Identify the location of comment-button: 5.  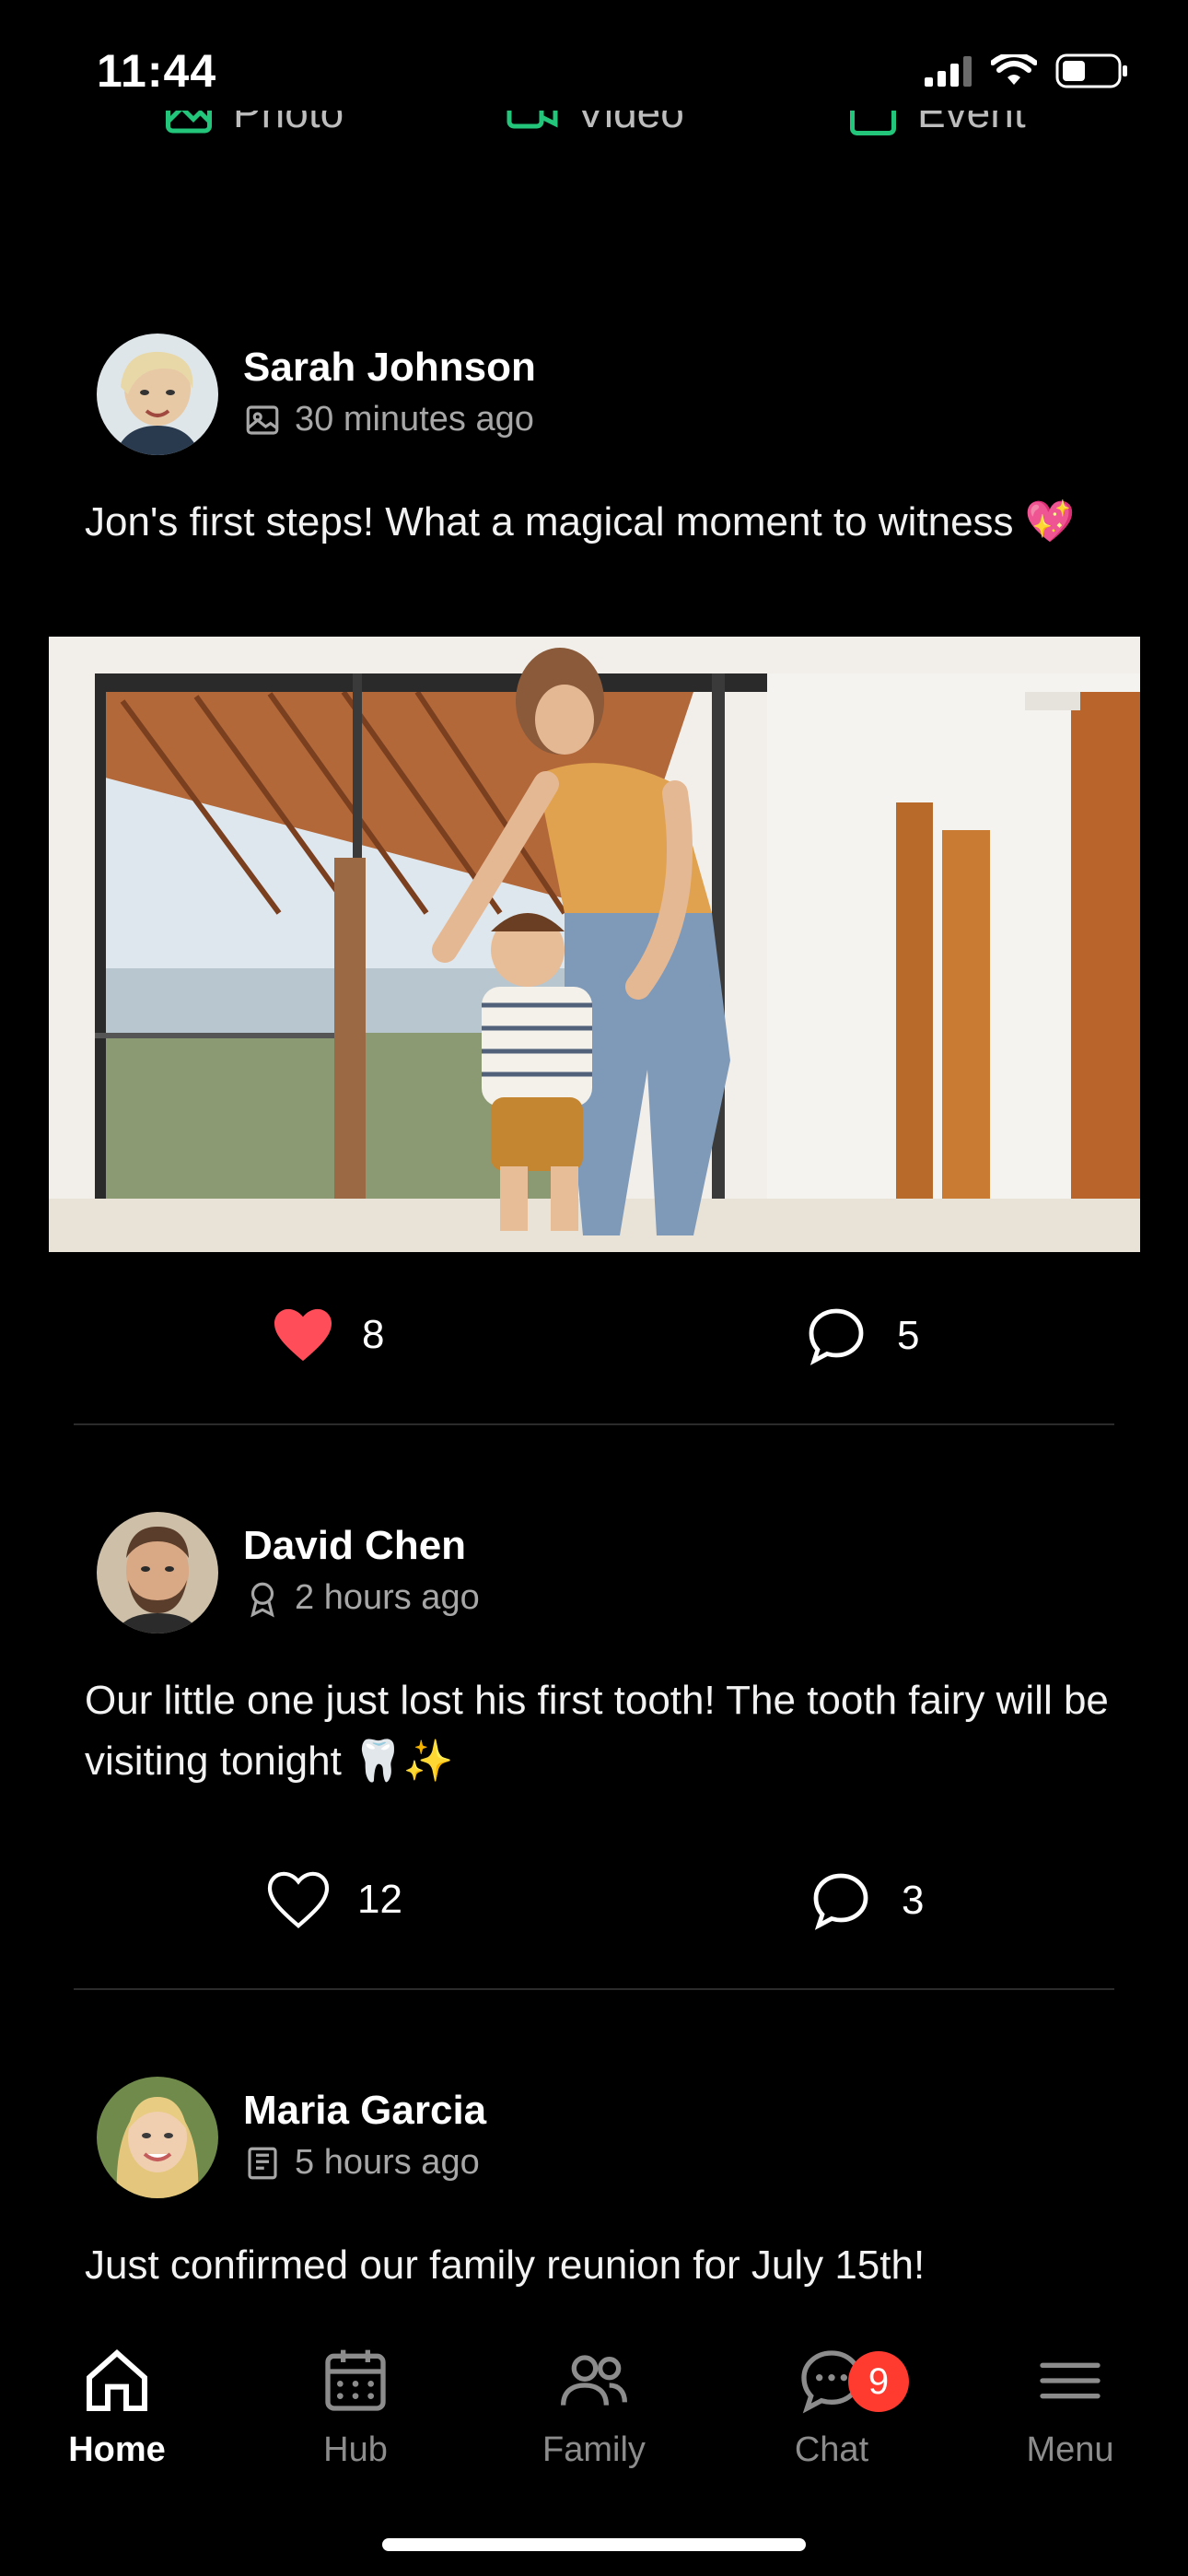
(861, 1336).